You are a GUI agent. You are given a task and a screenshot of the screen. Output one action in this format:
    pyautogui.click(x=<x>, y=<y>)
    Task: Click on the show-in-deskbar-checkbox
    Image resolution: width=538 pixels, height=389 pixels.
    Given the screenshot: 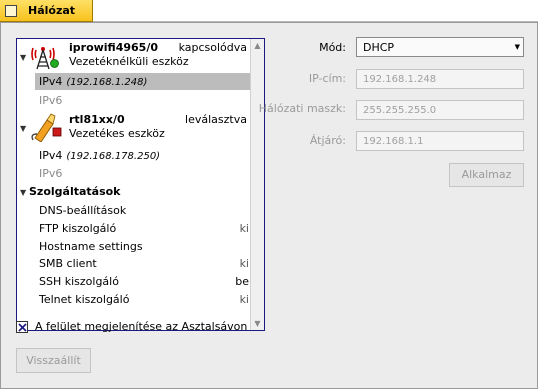 What is the action you would take?
    pyautogui.click(x=22, y=327)
    